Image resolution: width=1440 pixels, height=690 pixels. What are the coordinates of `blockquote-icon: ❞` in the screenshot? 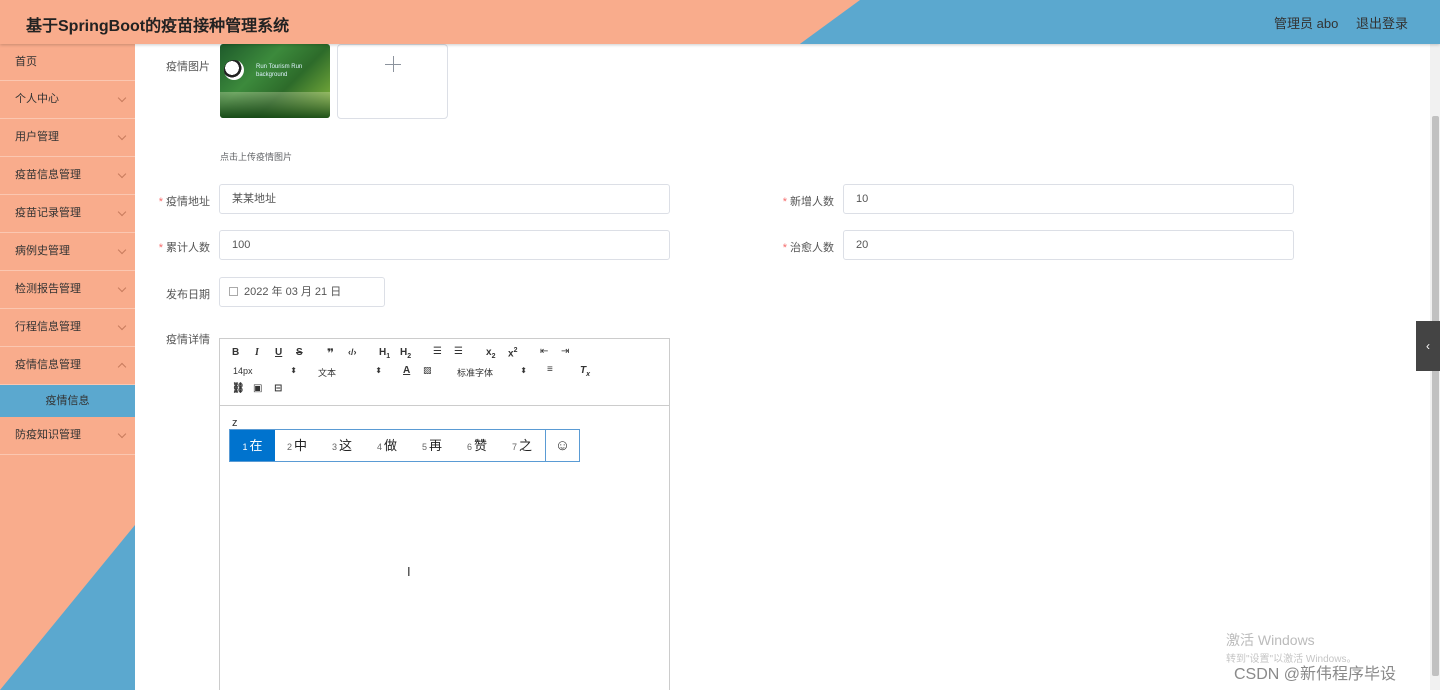 It's located at (330, 353).